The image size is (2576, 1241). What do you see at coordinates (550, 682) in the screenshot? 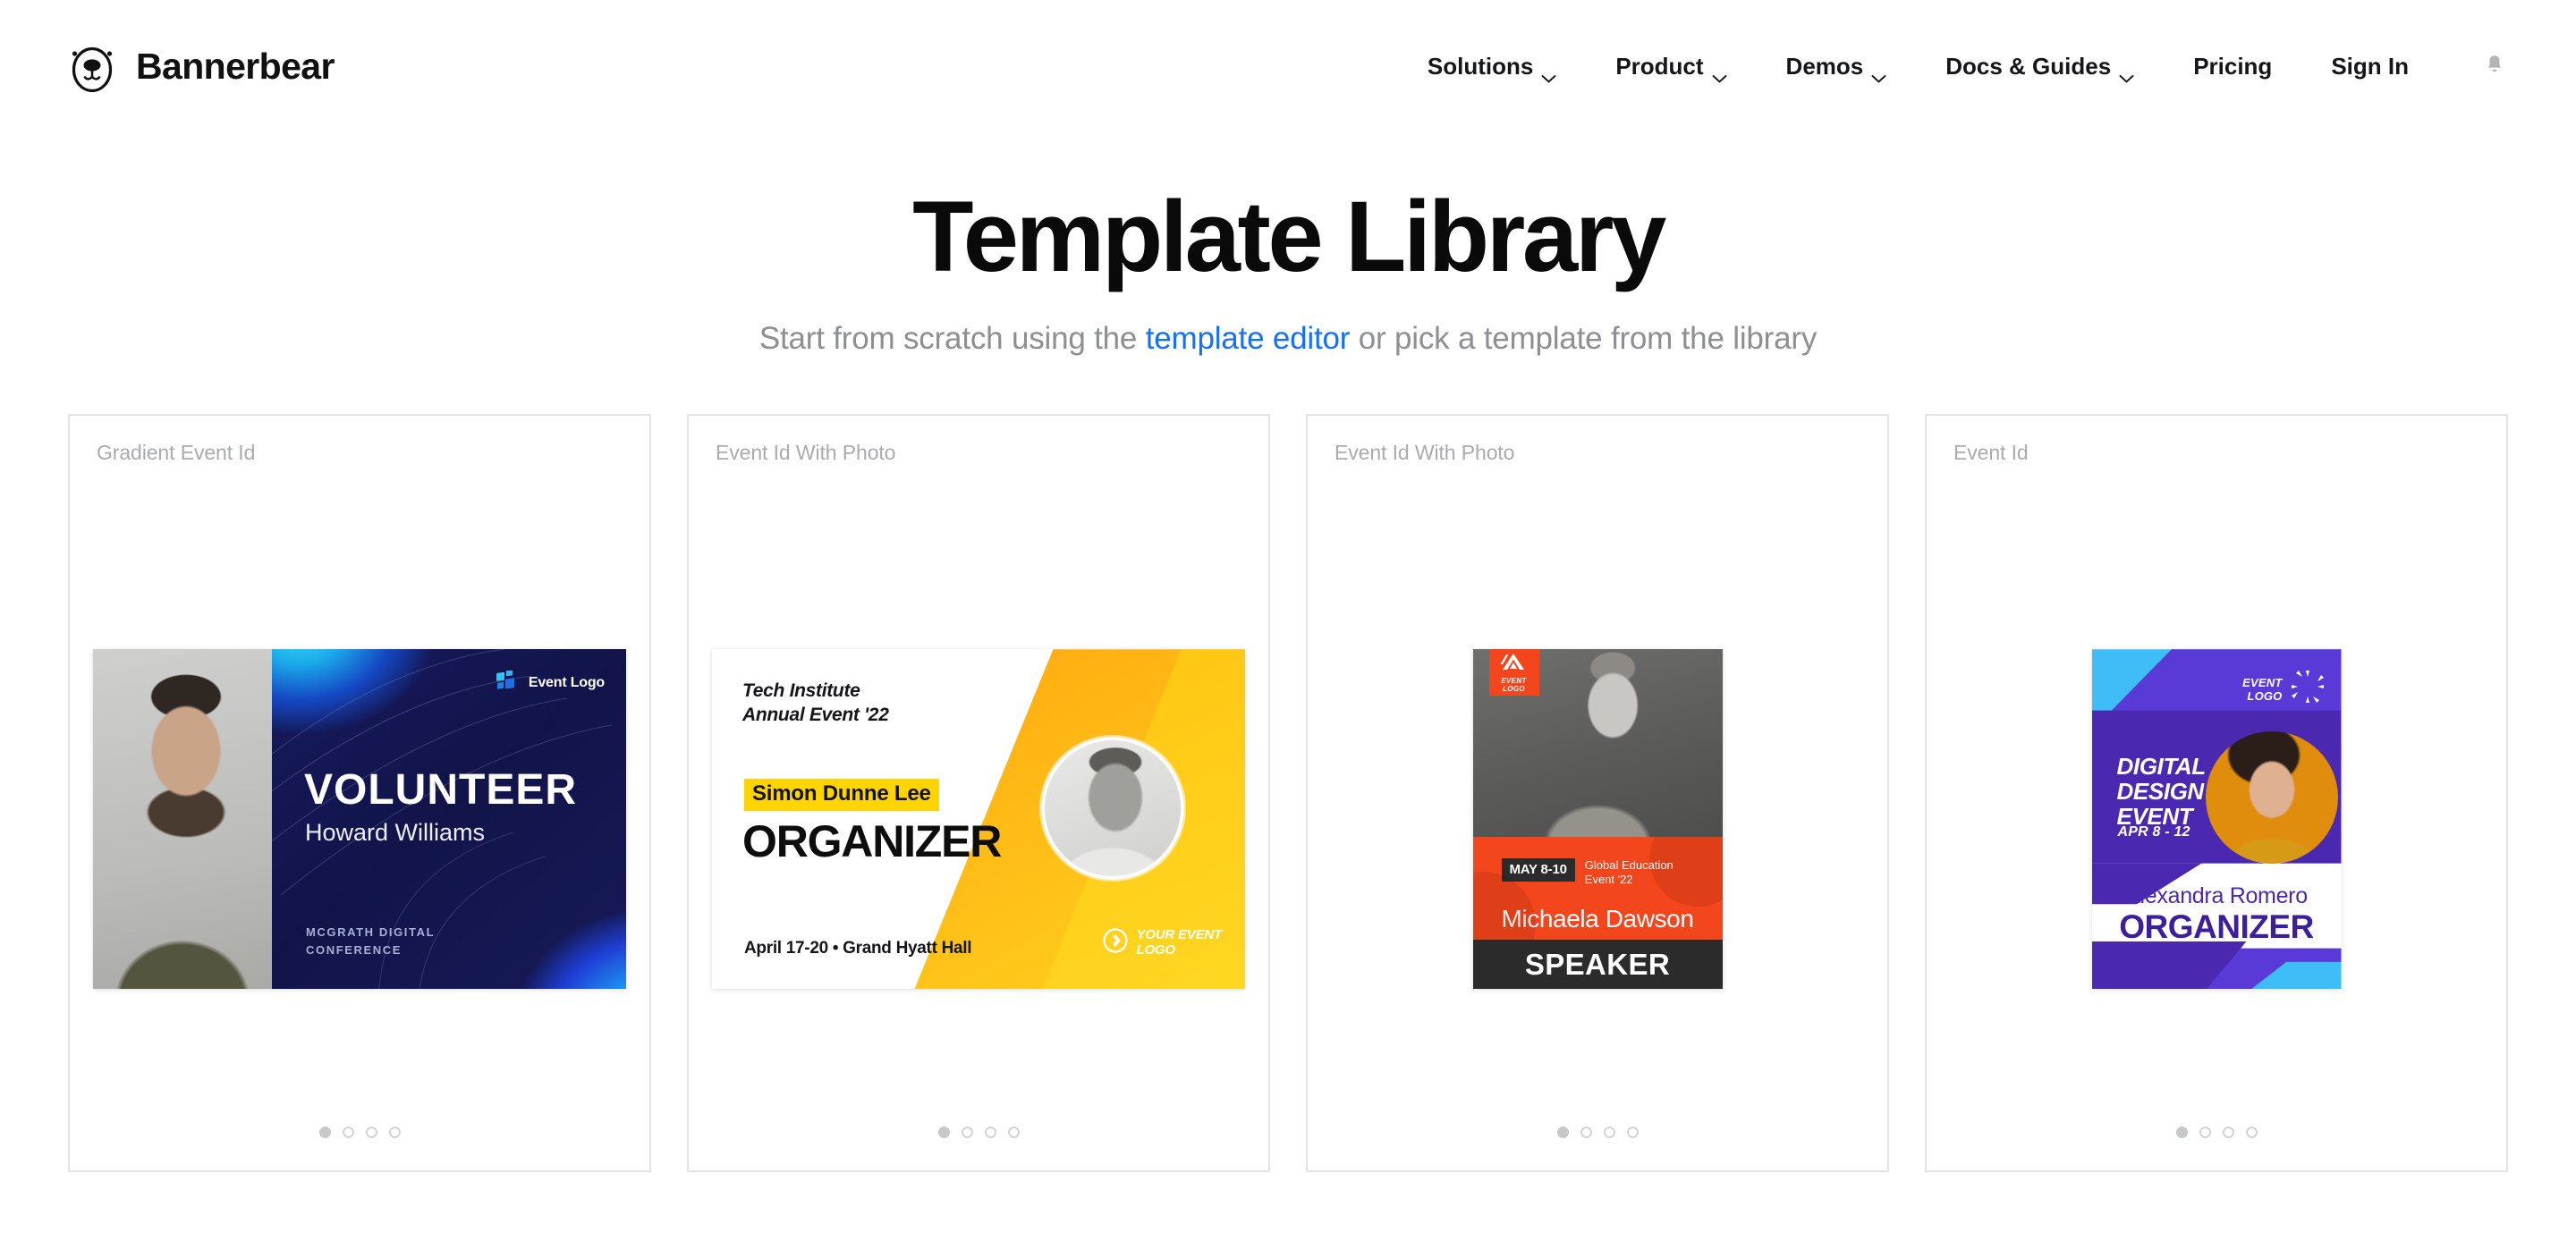
I see `event-logo: Event Logo` at bounding box center [550, 682].